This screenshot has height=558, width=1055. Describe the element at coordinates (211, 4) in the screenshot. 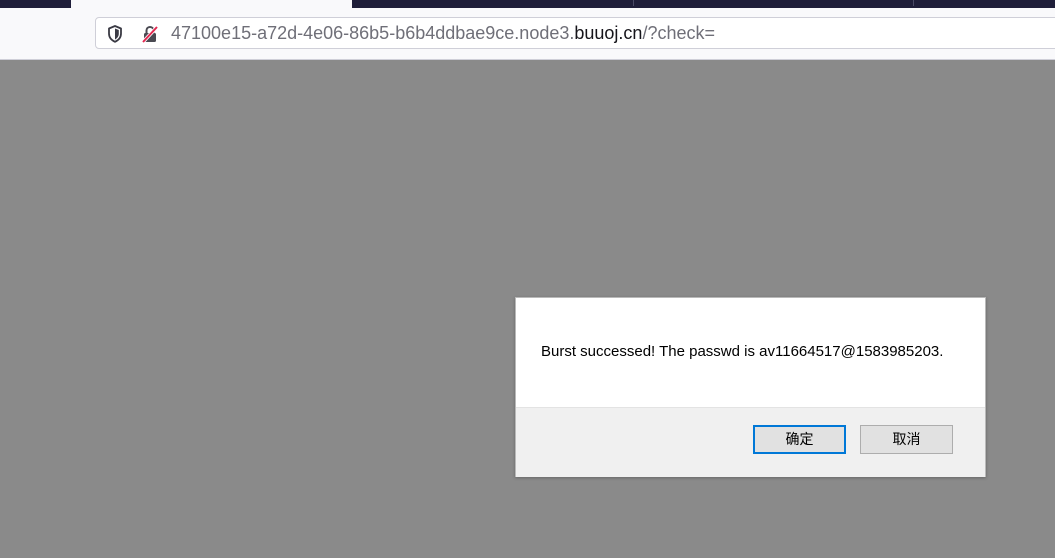

I see `active-tab` at that location.